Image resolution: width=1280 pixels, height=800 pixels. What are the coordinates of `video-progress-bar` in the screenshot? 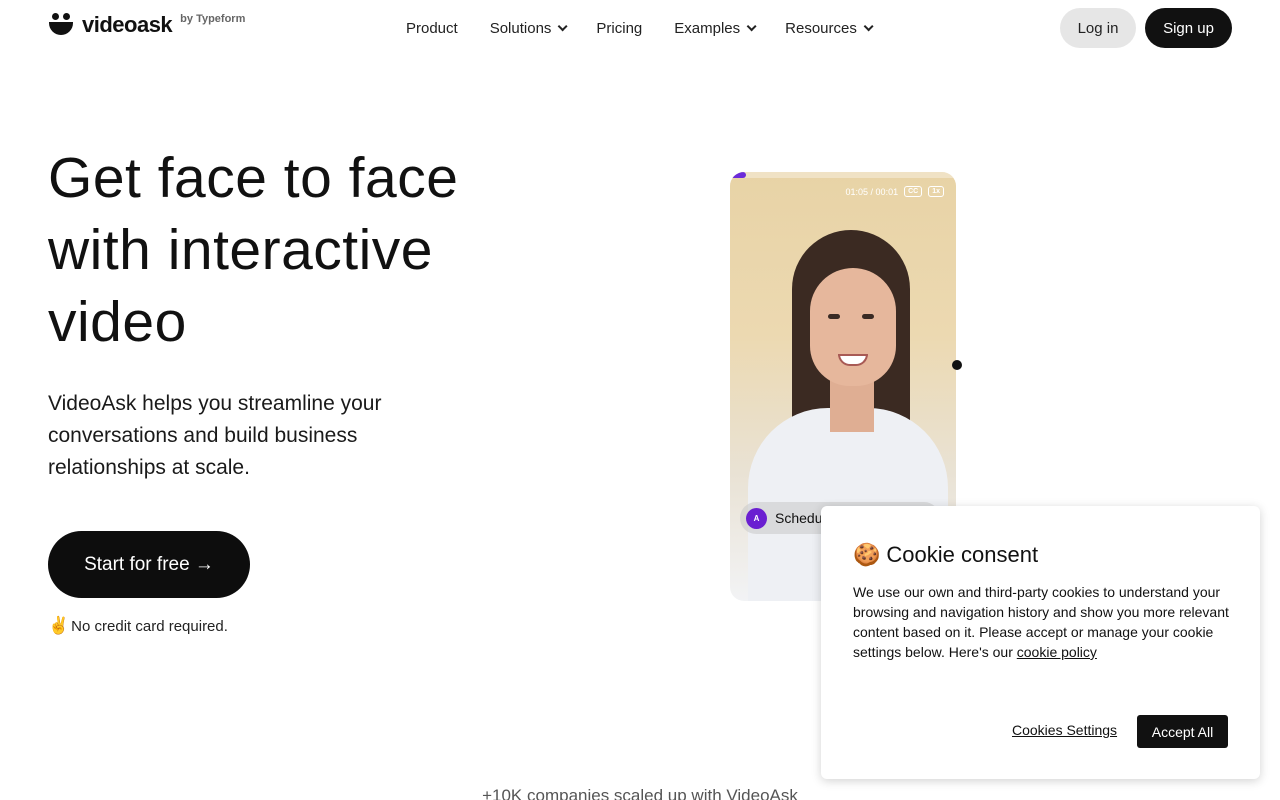 It's located at (843, 175).